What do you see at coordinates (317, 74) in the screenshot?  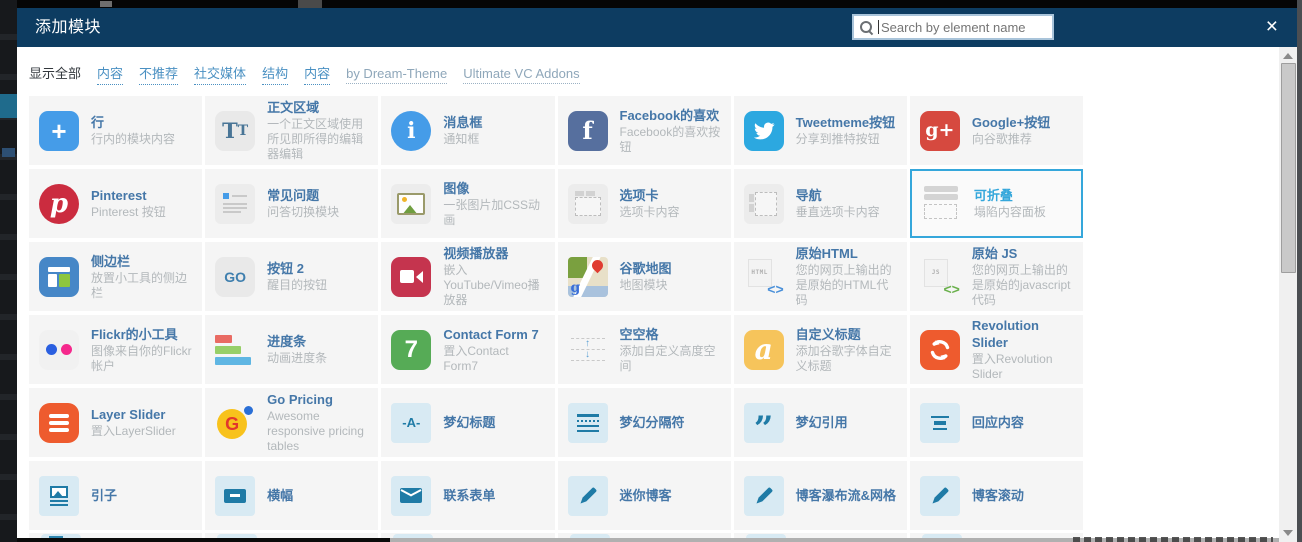 I see `filter-item-5: 内容` at bounding box center [317, 74].